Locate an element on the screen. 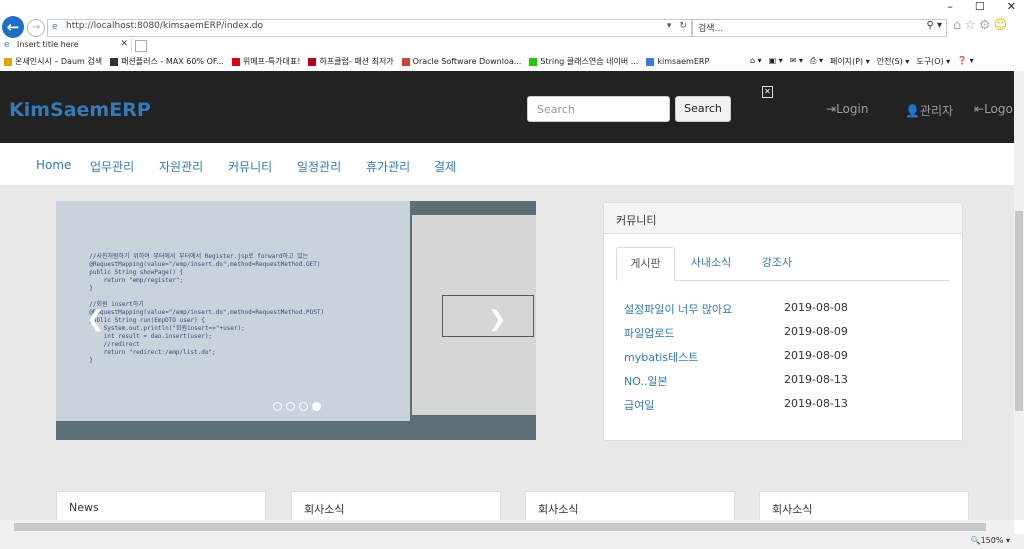 Image resolution: width=1024 pixels, height=549 pixels. search-placeholder: Search is located at coordinates (556, 109).